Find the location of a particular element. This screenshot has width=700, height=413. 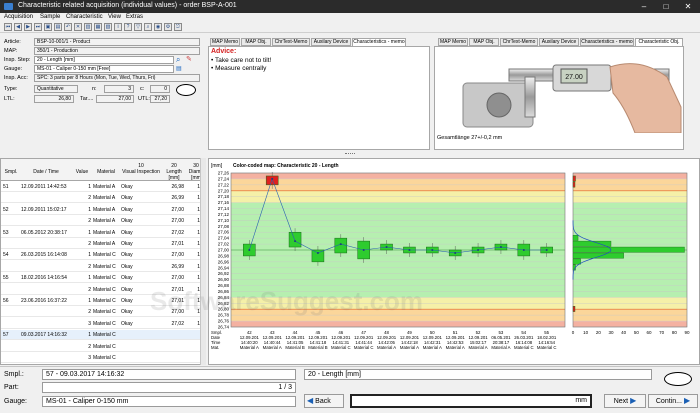

cell-smpl: 52 is located at coordinates (6, 209).